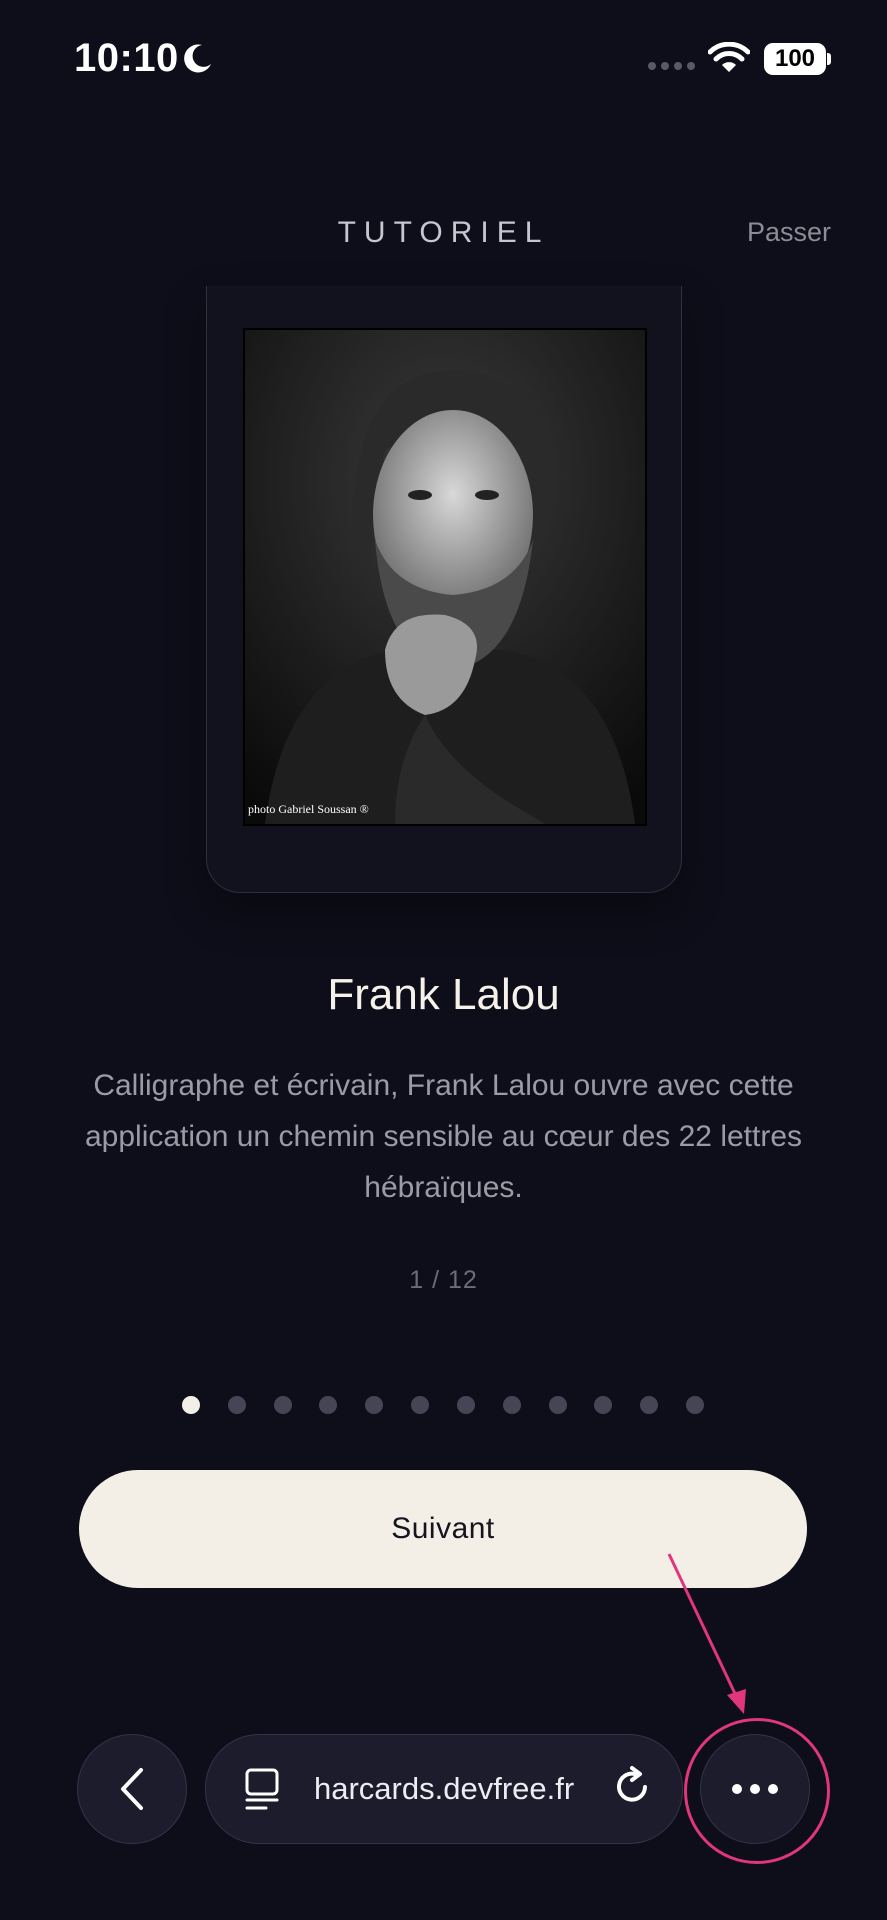 This screenshot has height=1920, width=887. I want to click on more-options-button, so click(755, 1789).